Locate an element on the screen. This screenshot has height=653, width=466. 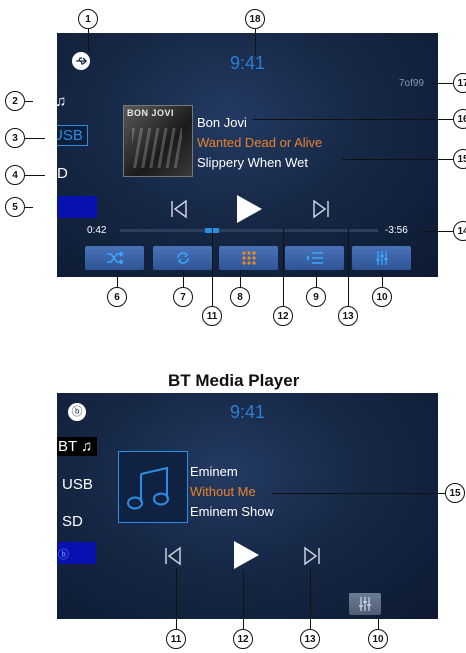
song-title: Without Me is located at coordinates (223, 491).